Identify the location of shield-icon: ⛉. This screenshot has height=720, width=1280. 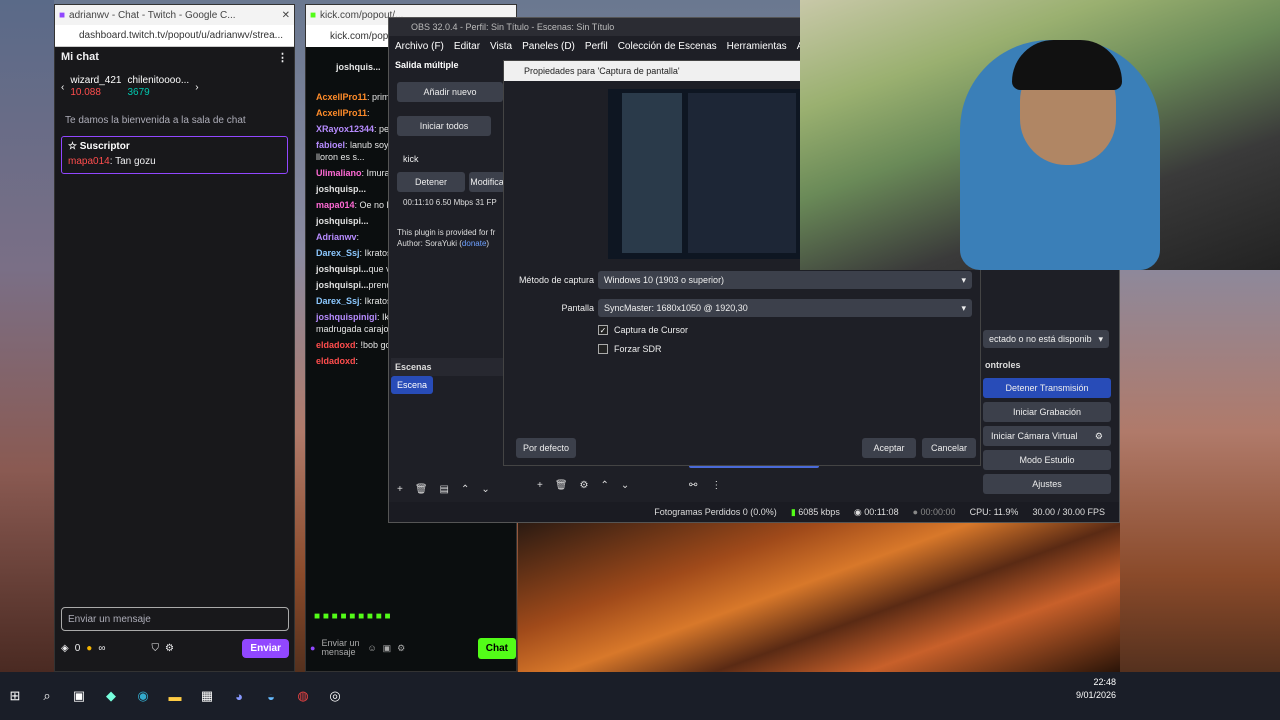
(155, 648).